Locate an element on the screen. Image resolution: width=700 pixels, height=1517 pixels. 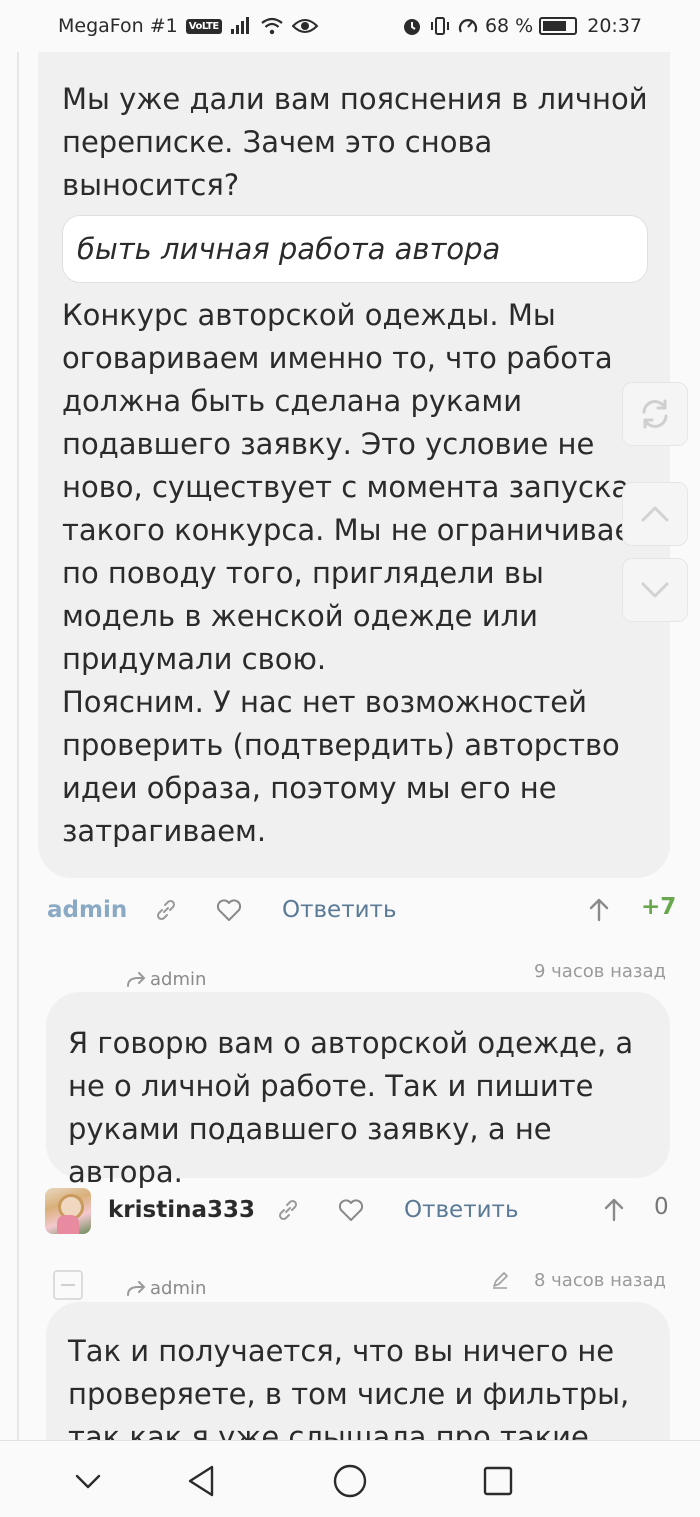
volte-badge: VoLTE is located at coordinates (203, 26).